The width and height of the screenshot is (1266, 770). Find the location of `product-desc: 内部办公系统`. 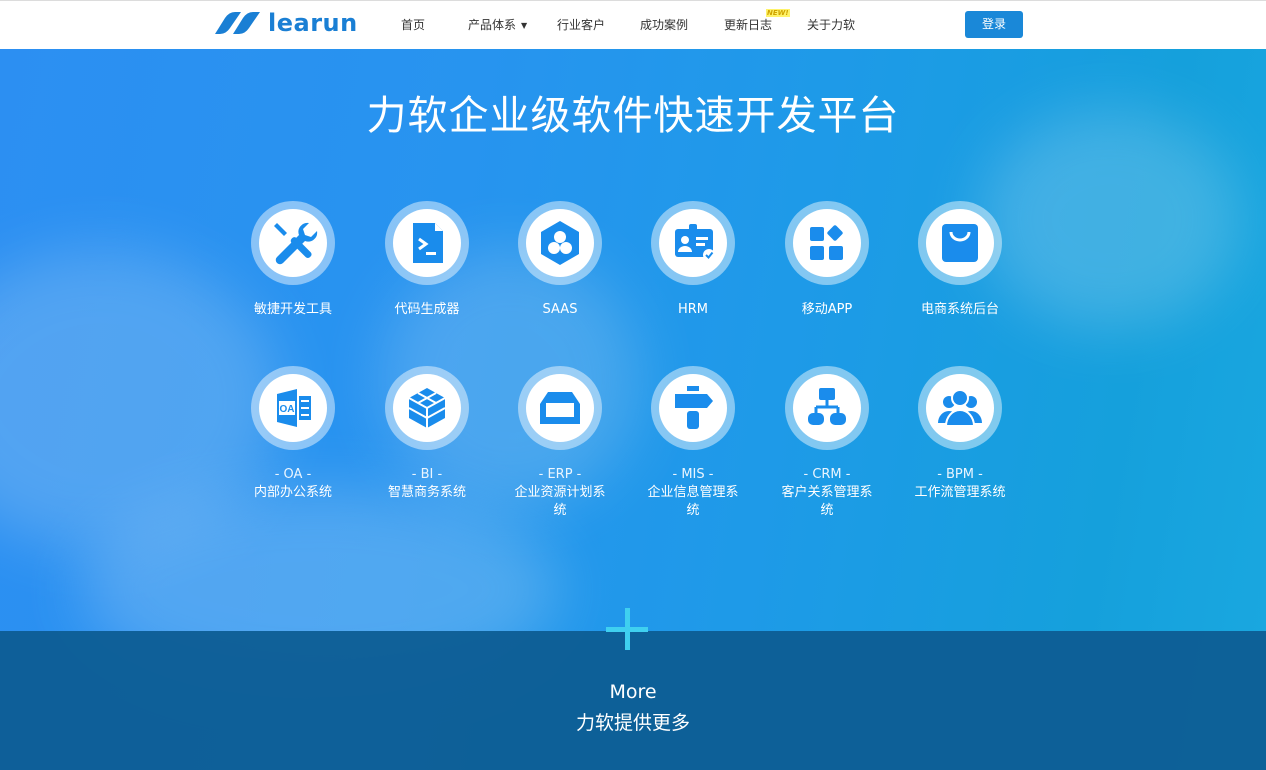

product-desc: 内部办公系统 is located at coordinates (292, 492).